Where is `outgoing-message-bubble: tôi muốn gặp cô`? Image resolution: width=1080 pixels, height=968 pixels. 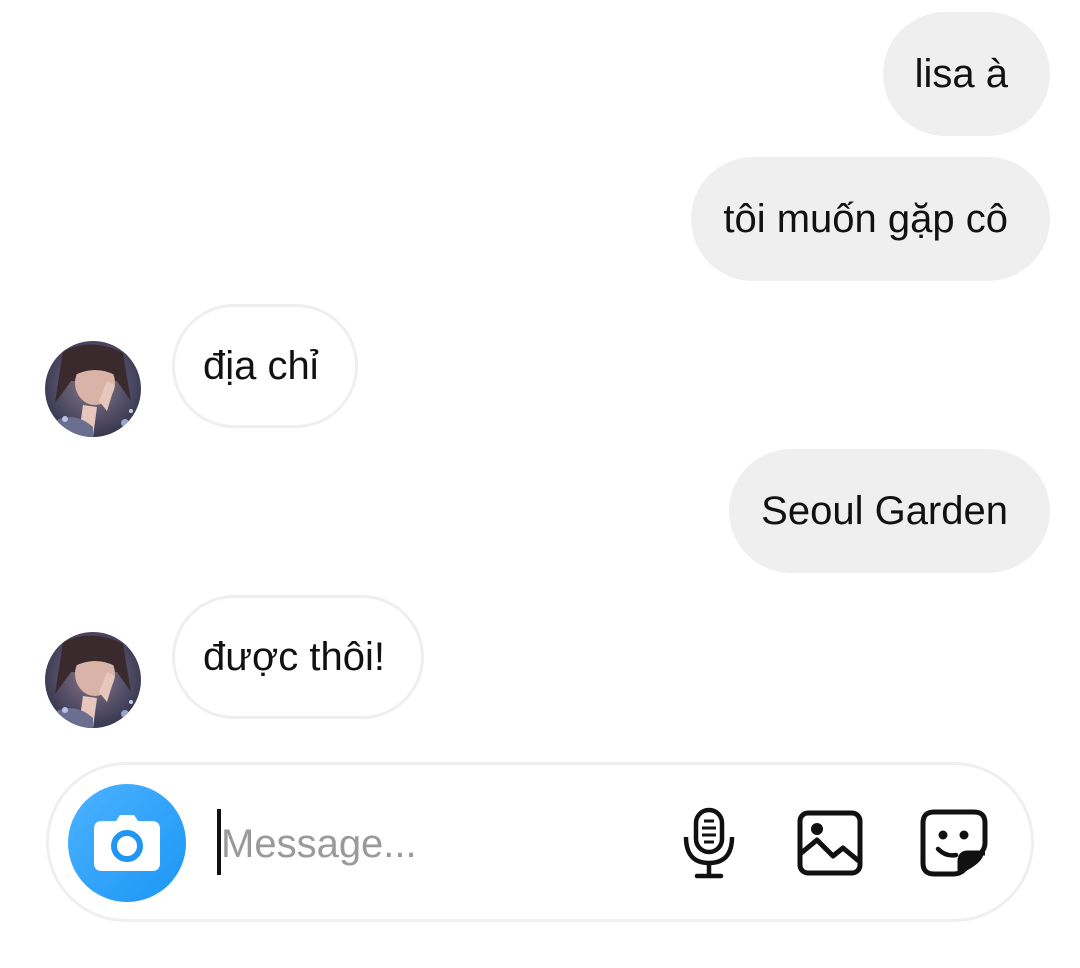 outgoing-message-bubble: tôi muốn gặp cô is located at coordinates (870, 219).